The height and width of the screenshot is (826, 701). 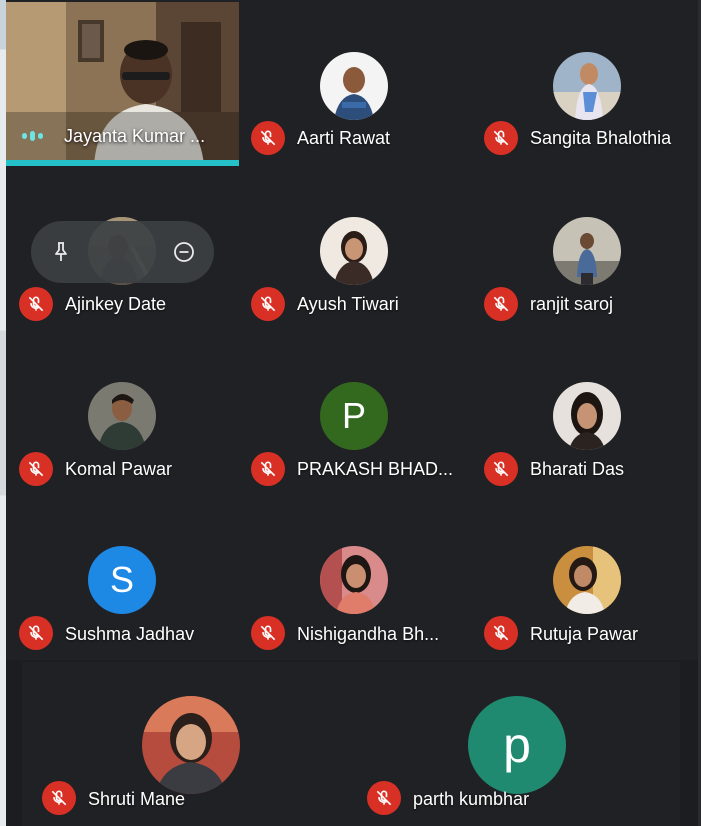 What do you see at coordinates (572, 304) in the screenshot?
I see `participant-name: ranjit saroj` at bounding box center [572, 304].